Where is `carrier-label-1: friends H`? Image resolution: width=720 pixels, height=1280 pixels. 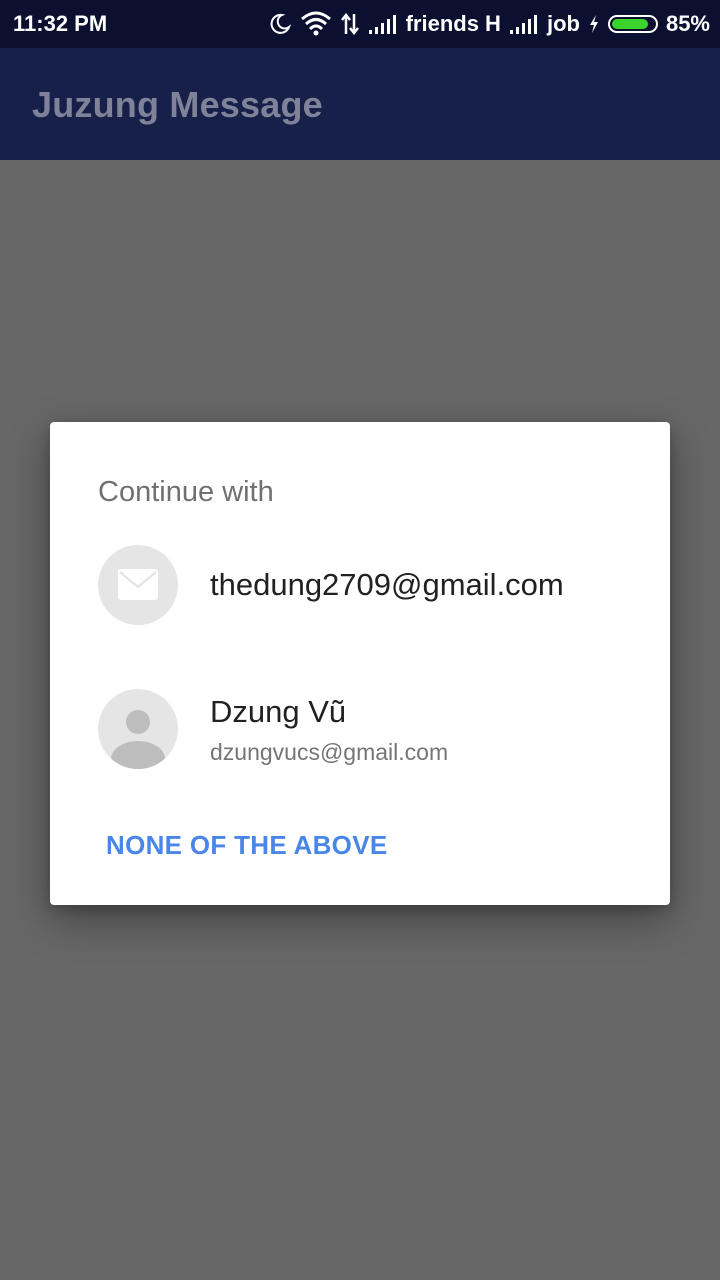 carrier-label-1: friends H is located at coordinates (453, 23).